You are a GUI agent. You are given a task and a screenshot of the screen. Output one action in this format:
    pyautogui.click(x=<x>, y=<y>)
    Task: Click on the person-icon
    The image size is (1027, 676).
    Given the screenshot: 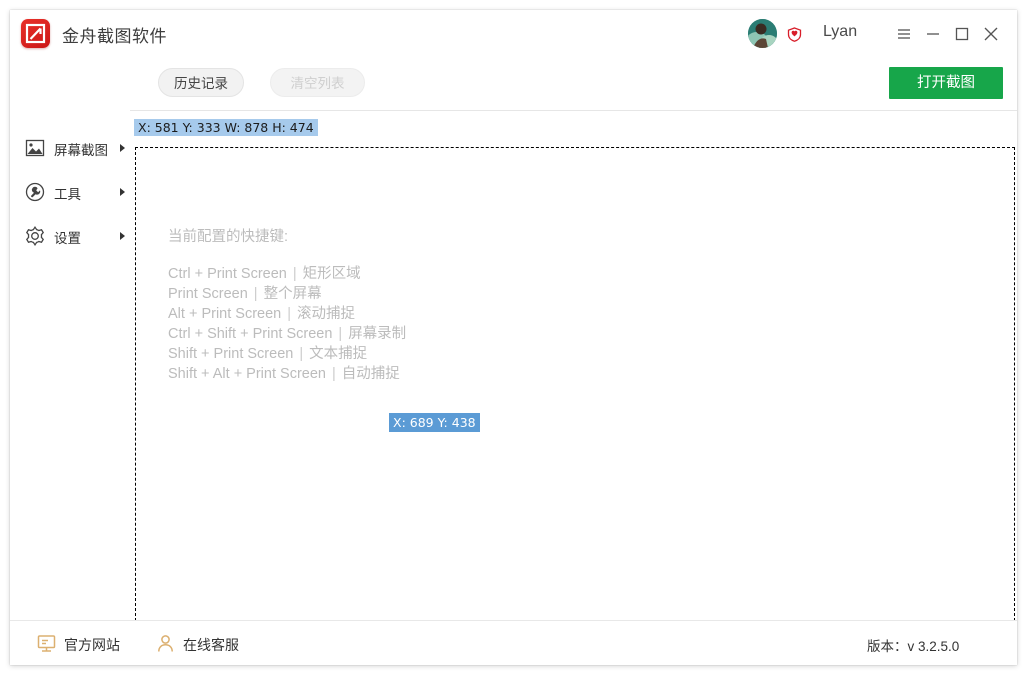 What is the action you would take?
    pyautogui.click(x=165, y=643)
    